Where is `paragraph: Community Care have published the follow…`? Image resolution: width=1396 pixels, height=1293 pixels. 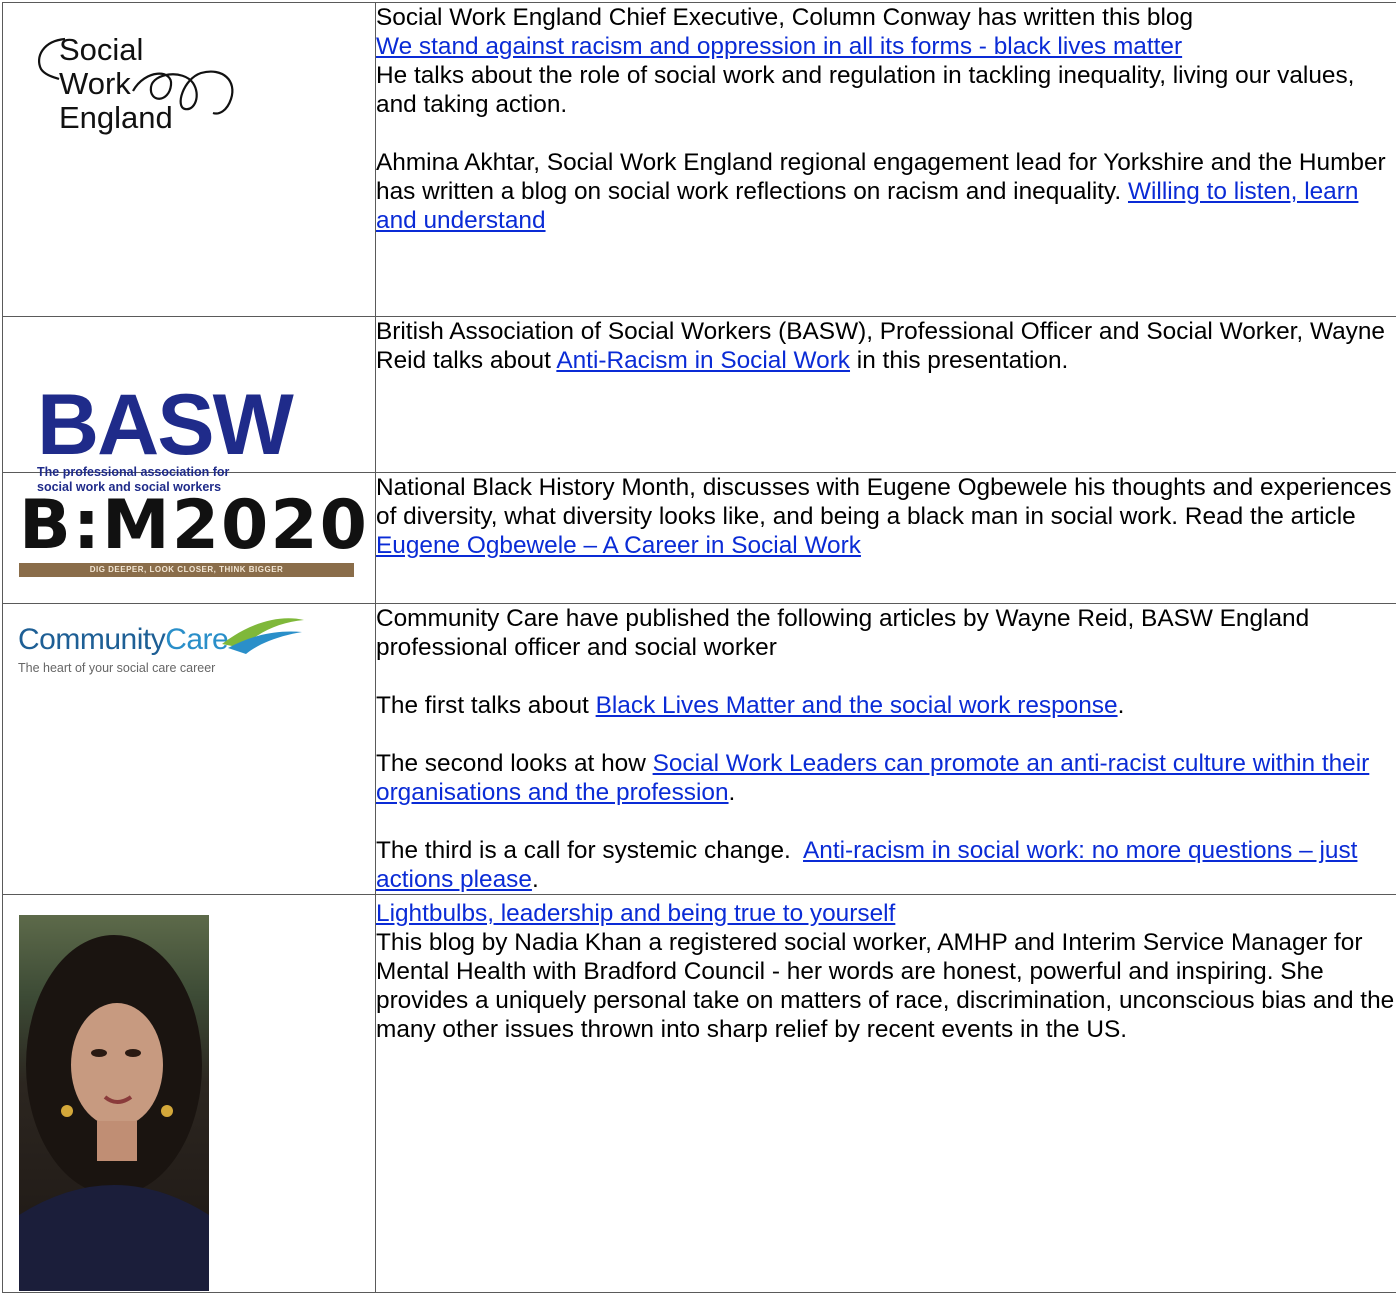 paragraph: Community Care have published the follow… is located at coordinates (886, 633).